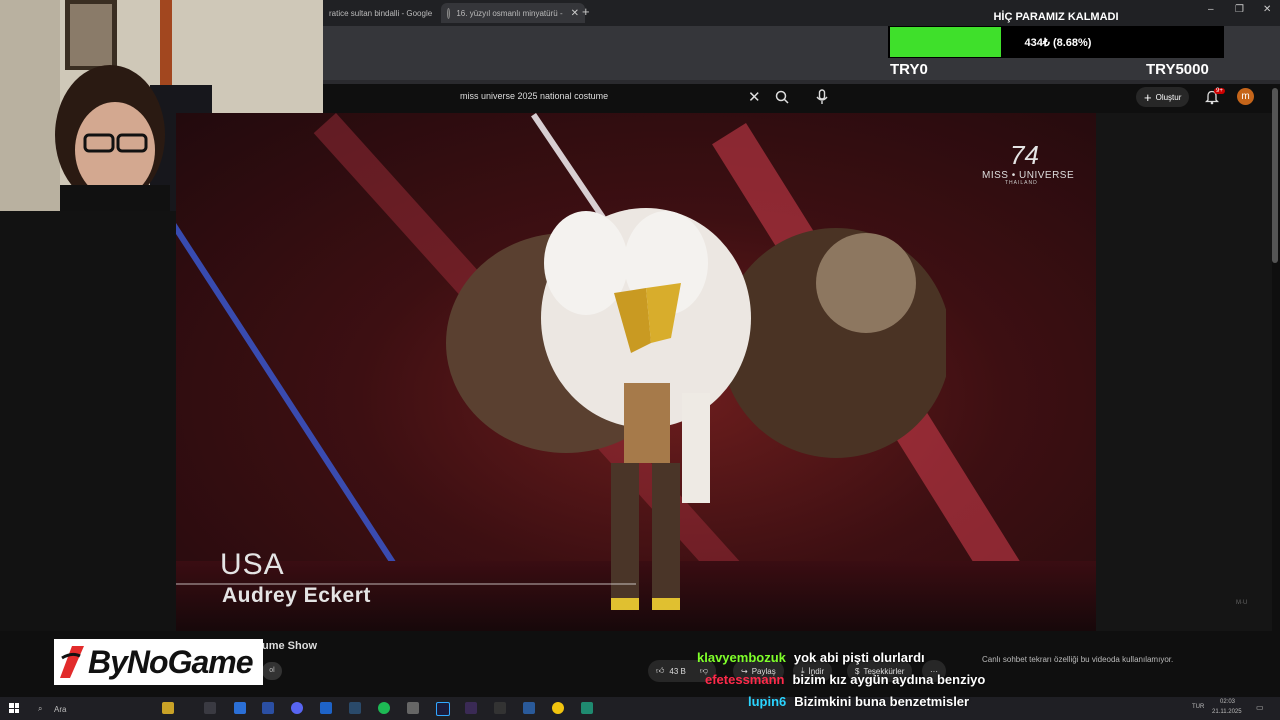 The height and width of the screenshot is (720, 1280). I want to click on bynogame-logo: ByNoGame, so click(158, 662).